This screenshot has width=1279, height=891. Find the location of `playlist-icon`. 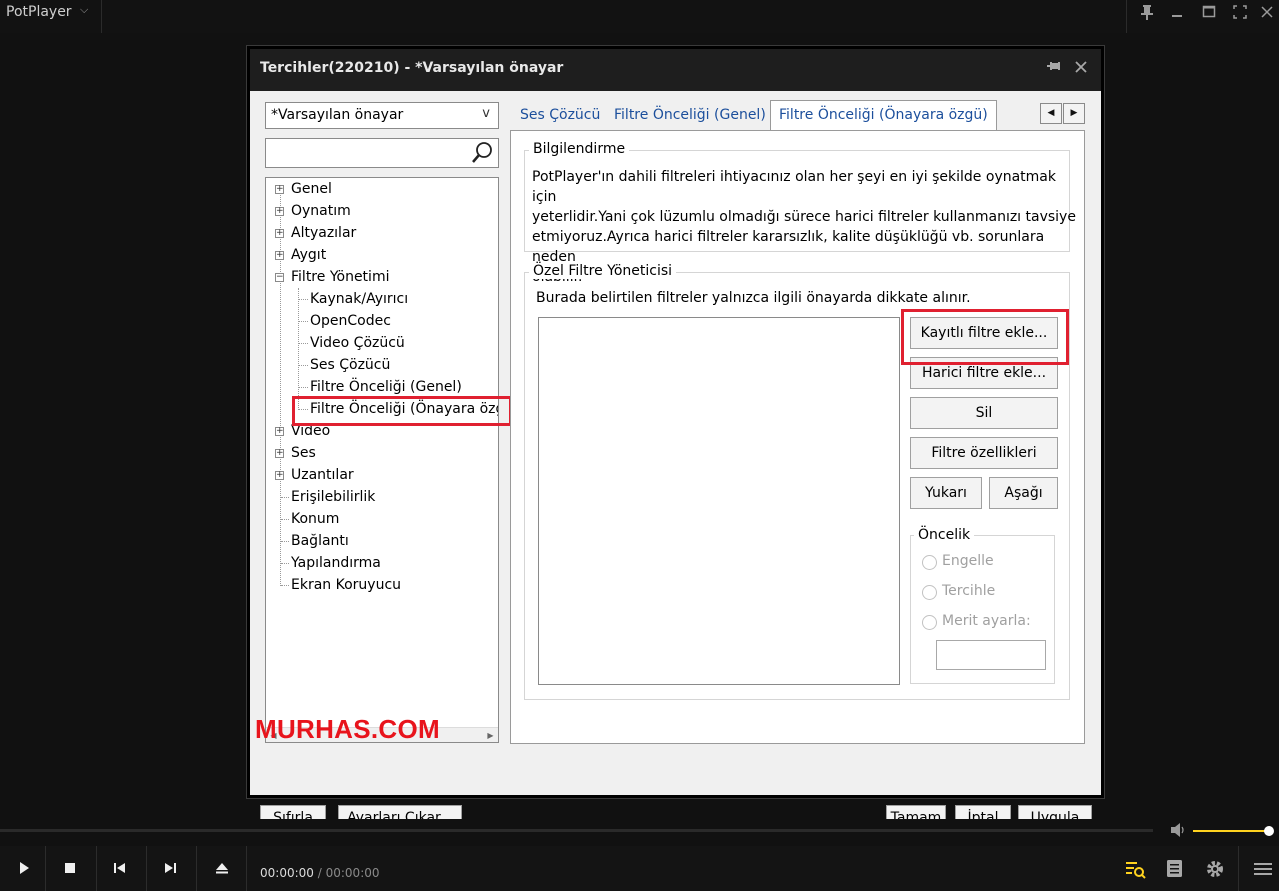

playlist-icon is located at coordinates (1175, 869).